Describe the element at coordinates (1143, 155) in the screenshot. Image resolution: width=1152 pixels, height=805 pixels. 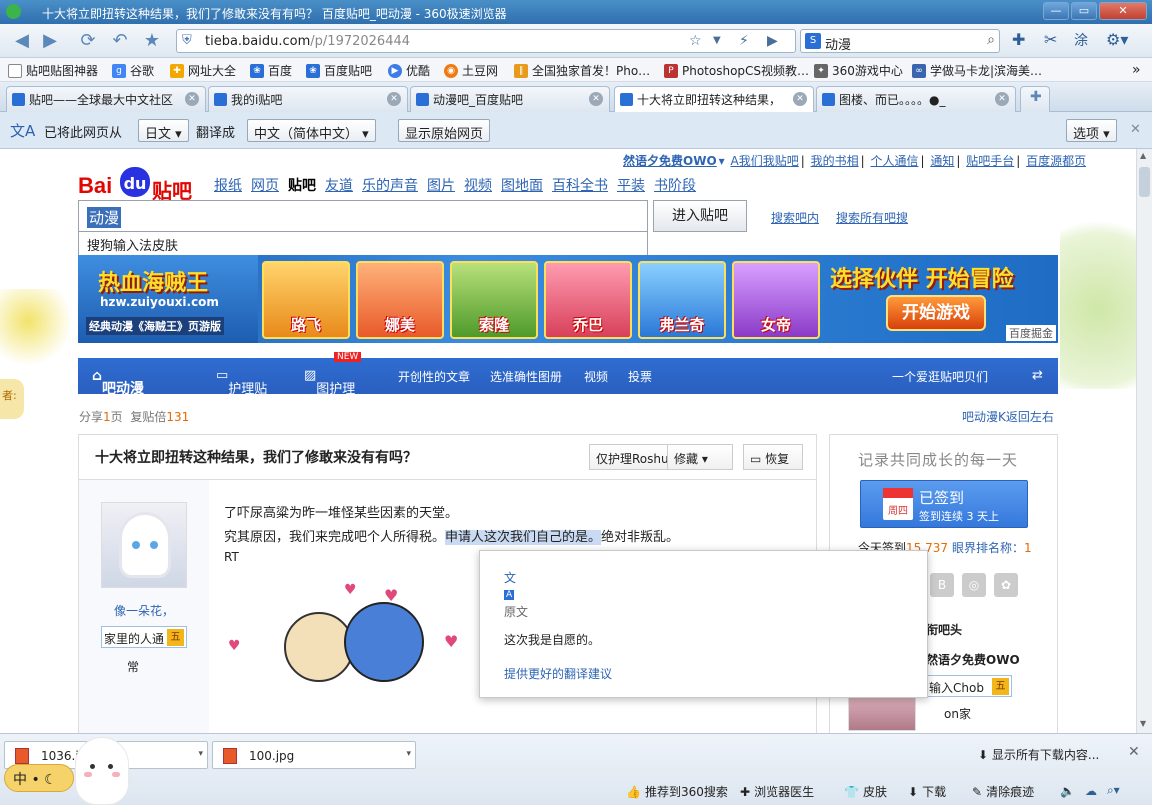
I see `scroll-up-icon: ▲` at that location.